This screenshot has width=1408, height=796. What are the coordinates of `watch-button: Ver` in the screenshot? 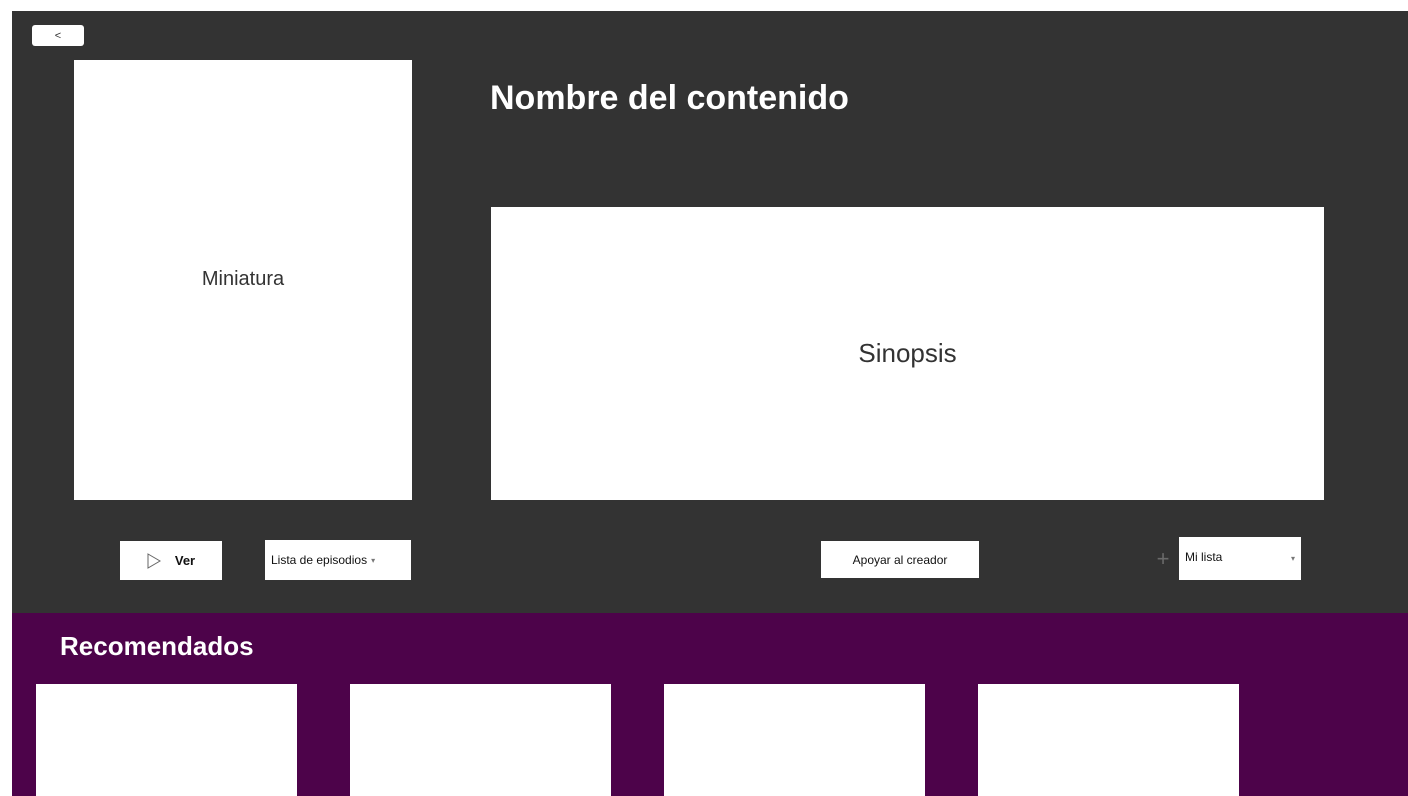 It's located at (171, 560).